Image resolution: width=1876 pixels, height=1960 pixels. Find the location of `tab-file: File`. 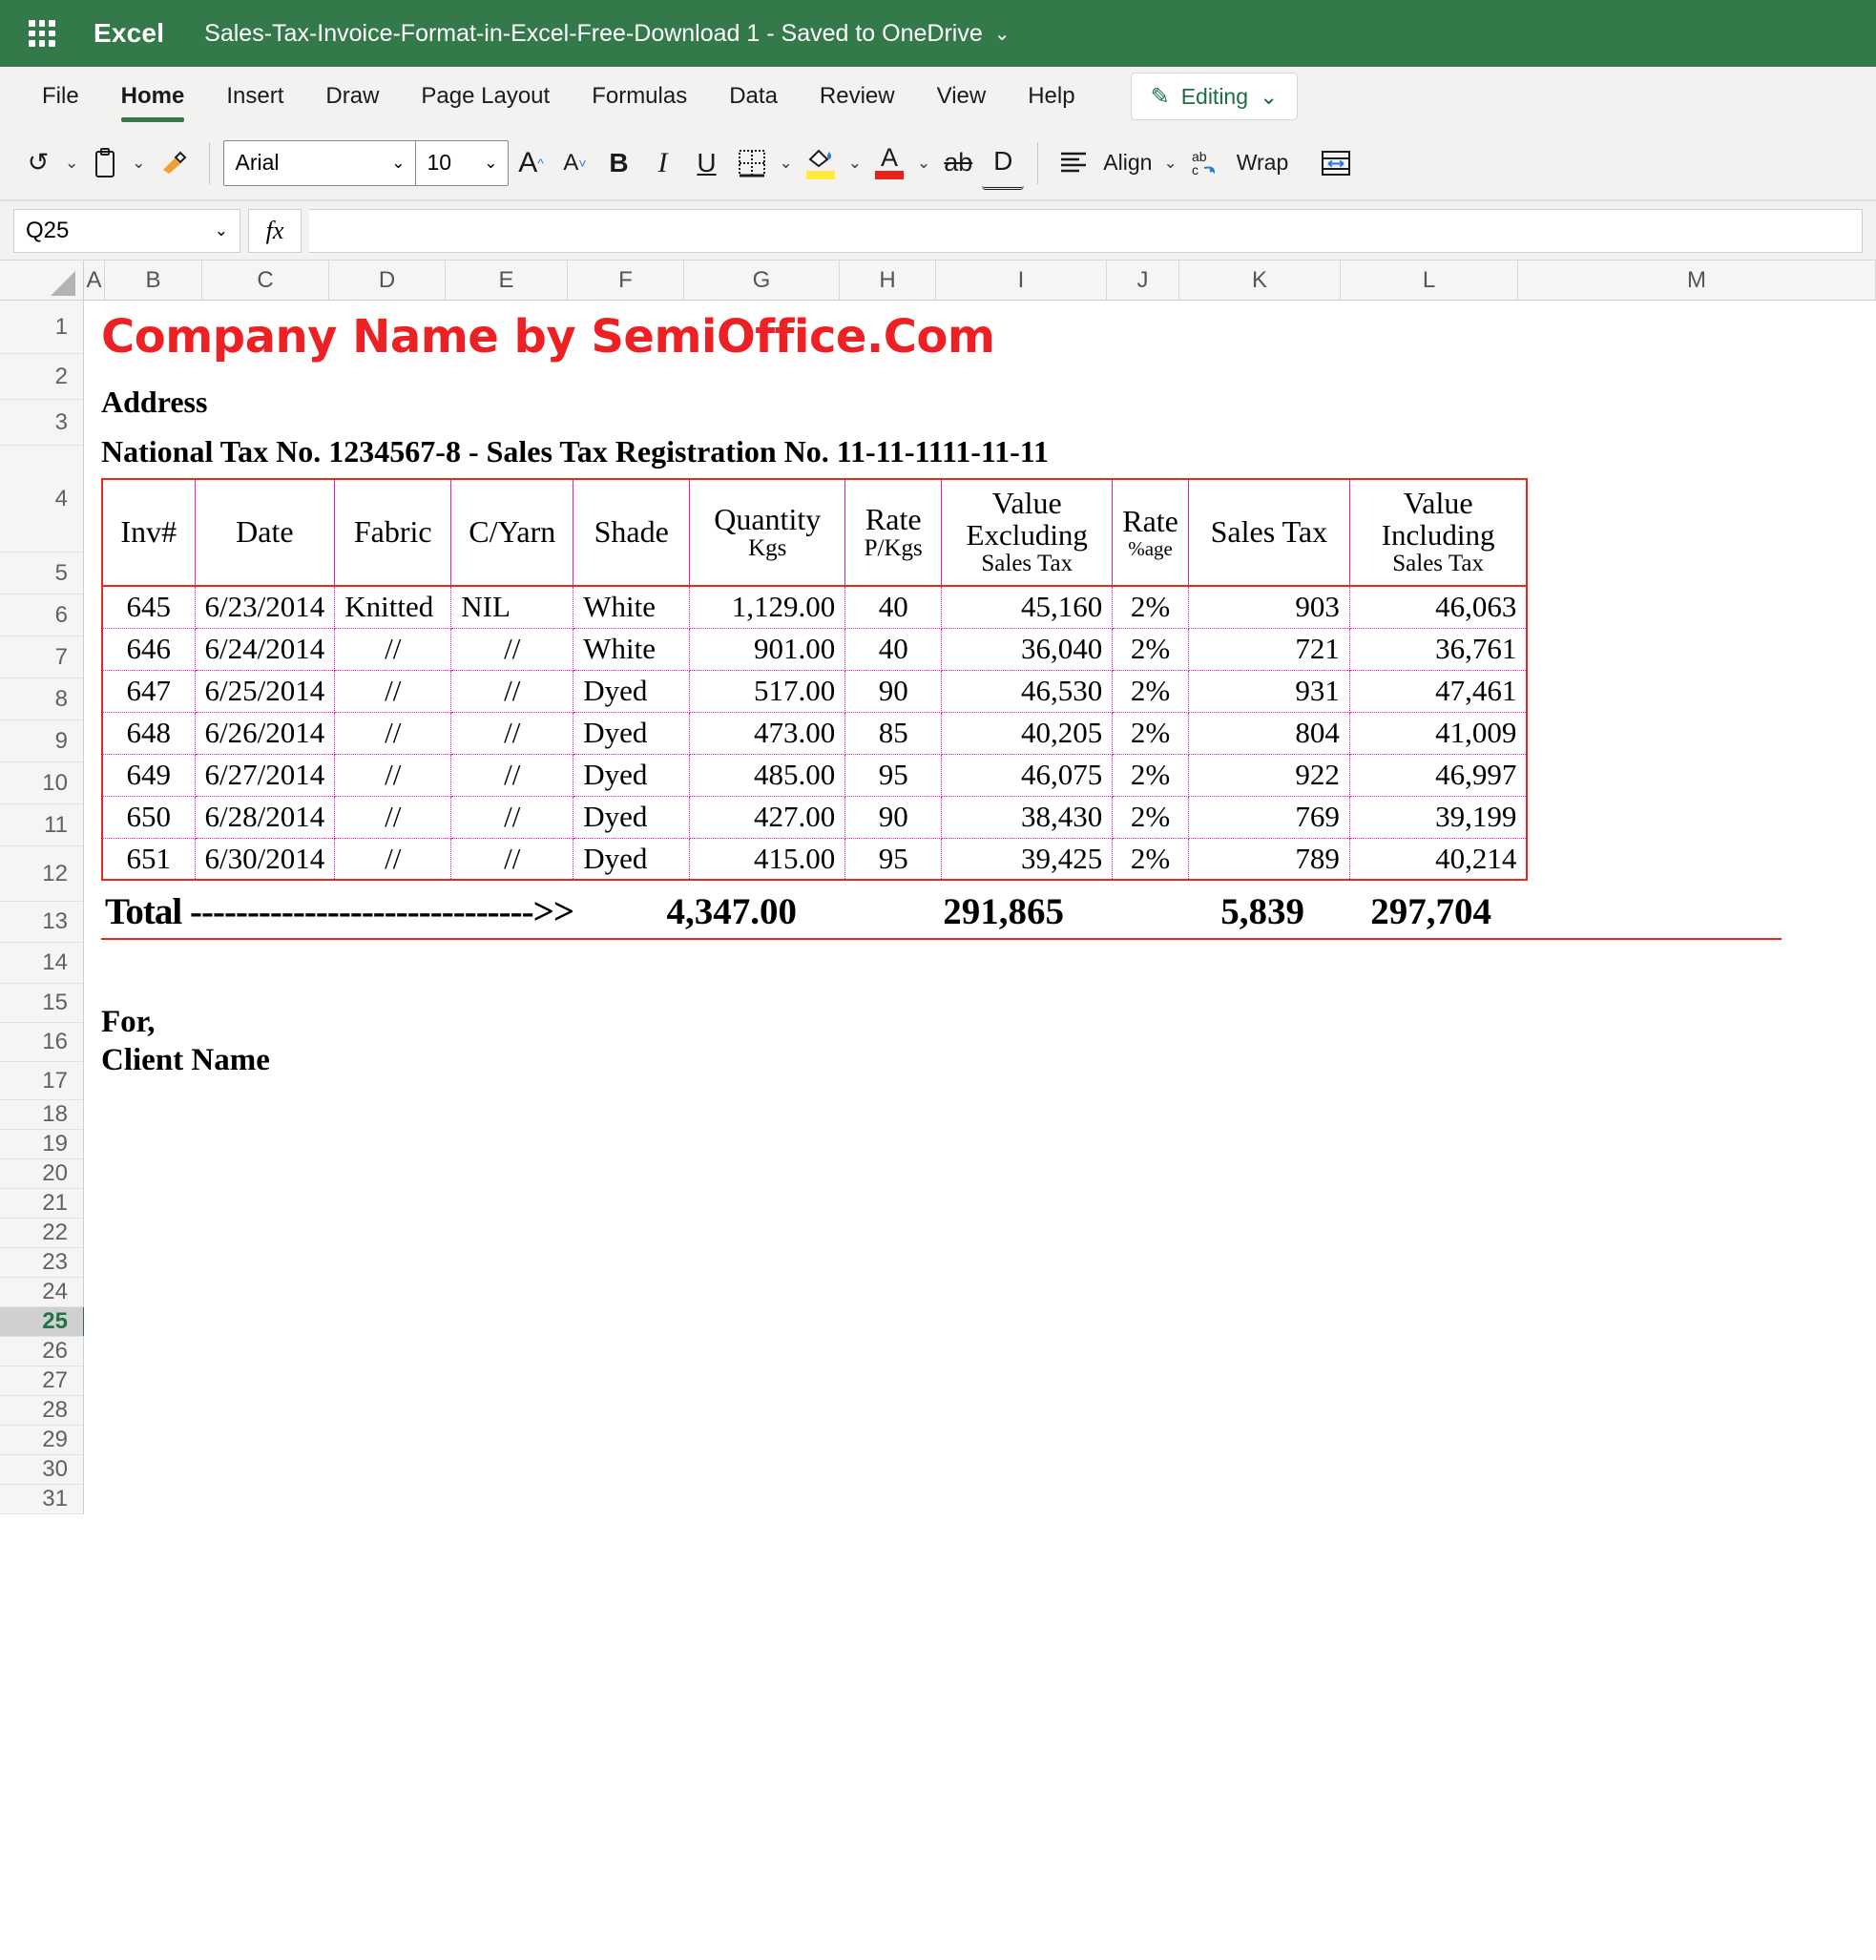

tab-file: File is located at coordinates (60, 96).